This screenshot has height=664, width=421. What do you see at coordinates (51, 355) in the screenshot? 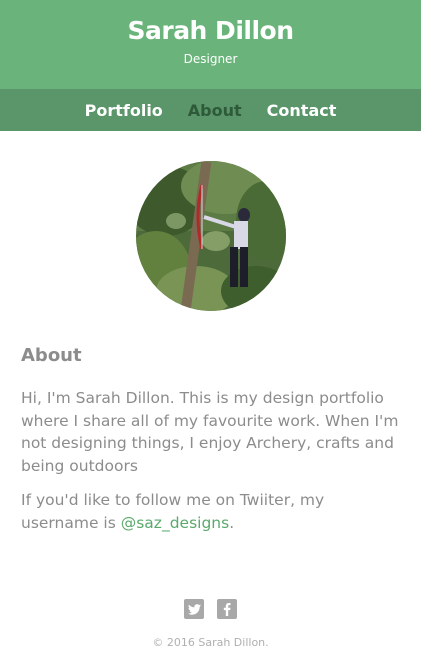
I see `about-heading: About` at bounding box center [51, 355].